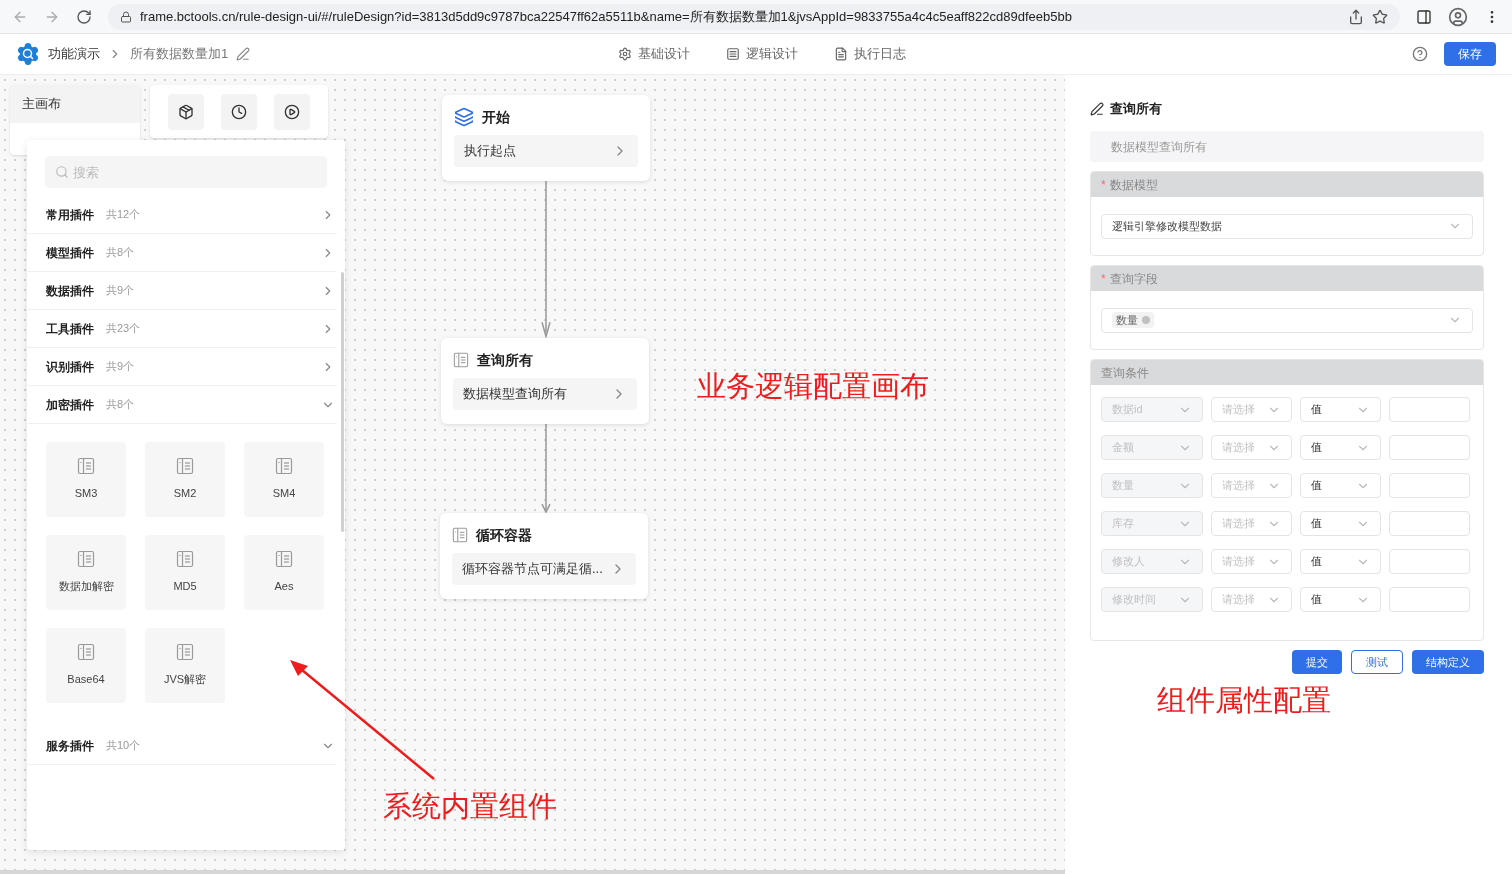 The width and height of the screenshot is (1512, 874). What do you see at coordinates (284, 572) in the screenshot?
I see `plugin-card: Aes` at bounding box center [284, 572].